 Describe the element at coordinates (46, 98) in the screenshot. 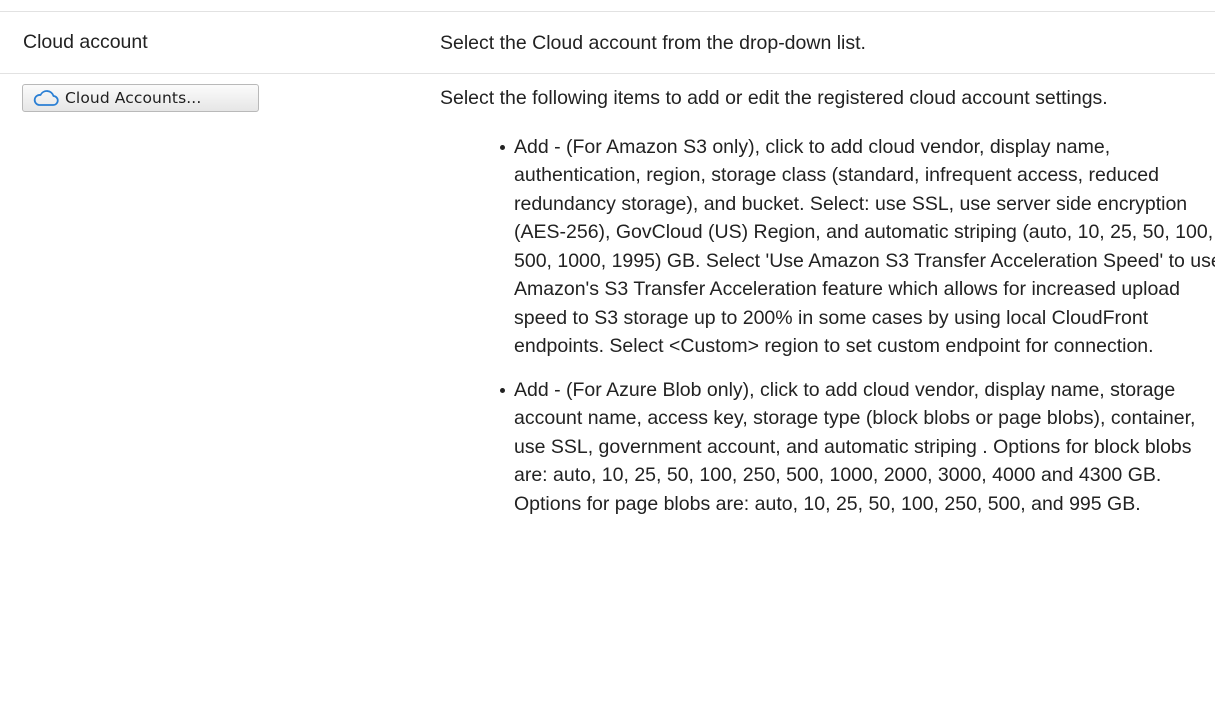

I see `cloud-icon` at that location.